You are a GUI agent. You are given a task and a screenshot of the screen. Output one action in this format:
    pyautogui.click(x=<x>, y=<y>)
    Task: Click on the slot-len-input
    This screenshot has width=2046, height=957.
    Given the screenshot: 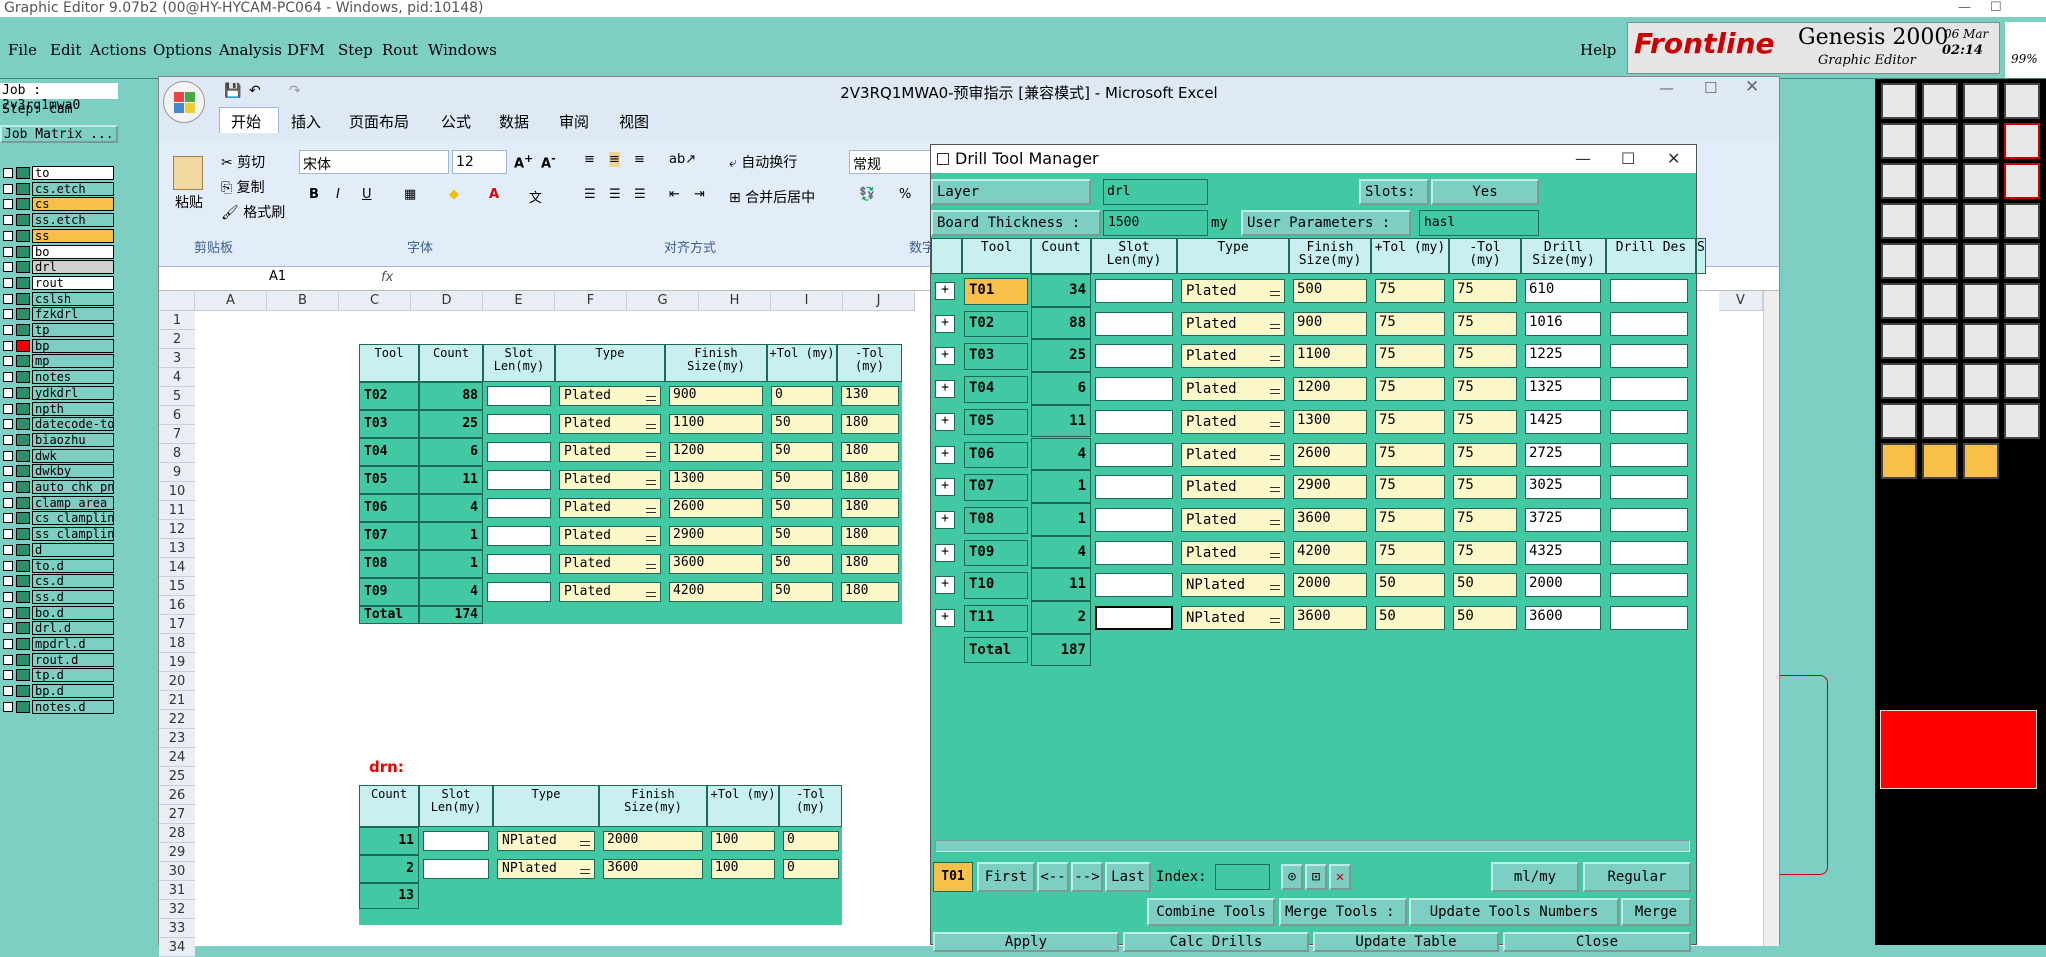 What is the action you would take?
    pyautogui.click(x=1134, y=323)
    